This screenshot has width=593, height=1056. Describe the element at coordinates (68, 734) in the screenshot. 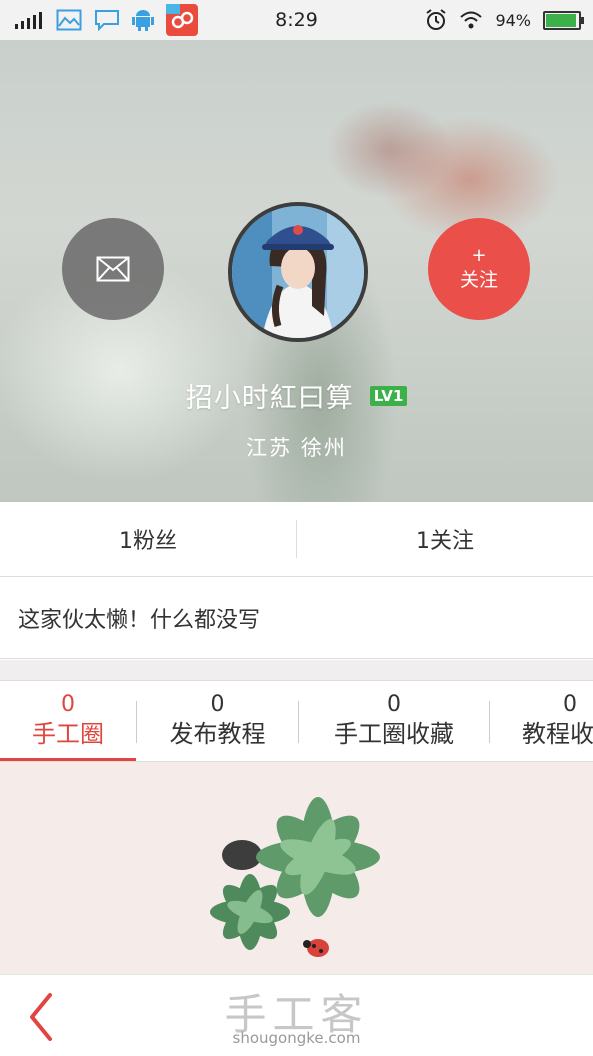

I see `tab-label: 手工圈` at that location.